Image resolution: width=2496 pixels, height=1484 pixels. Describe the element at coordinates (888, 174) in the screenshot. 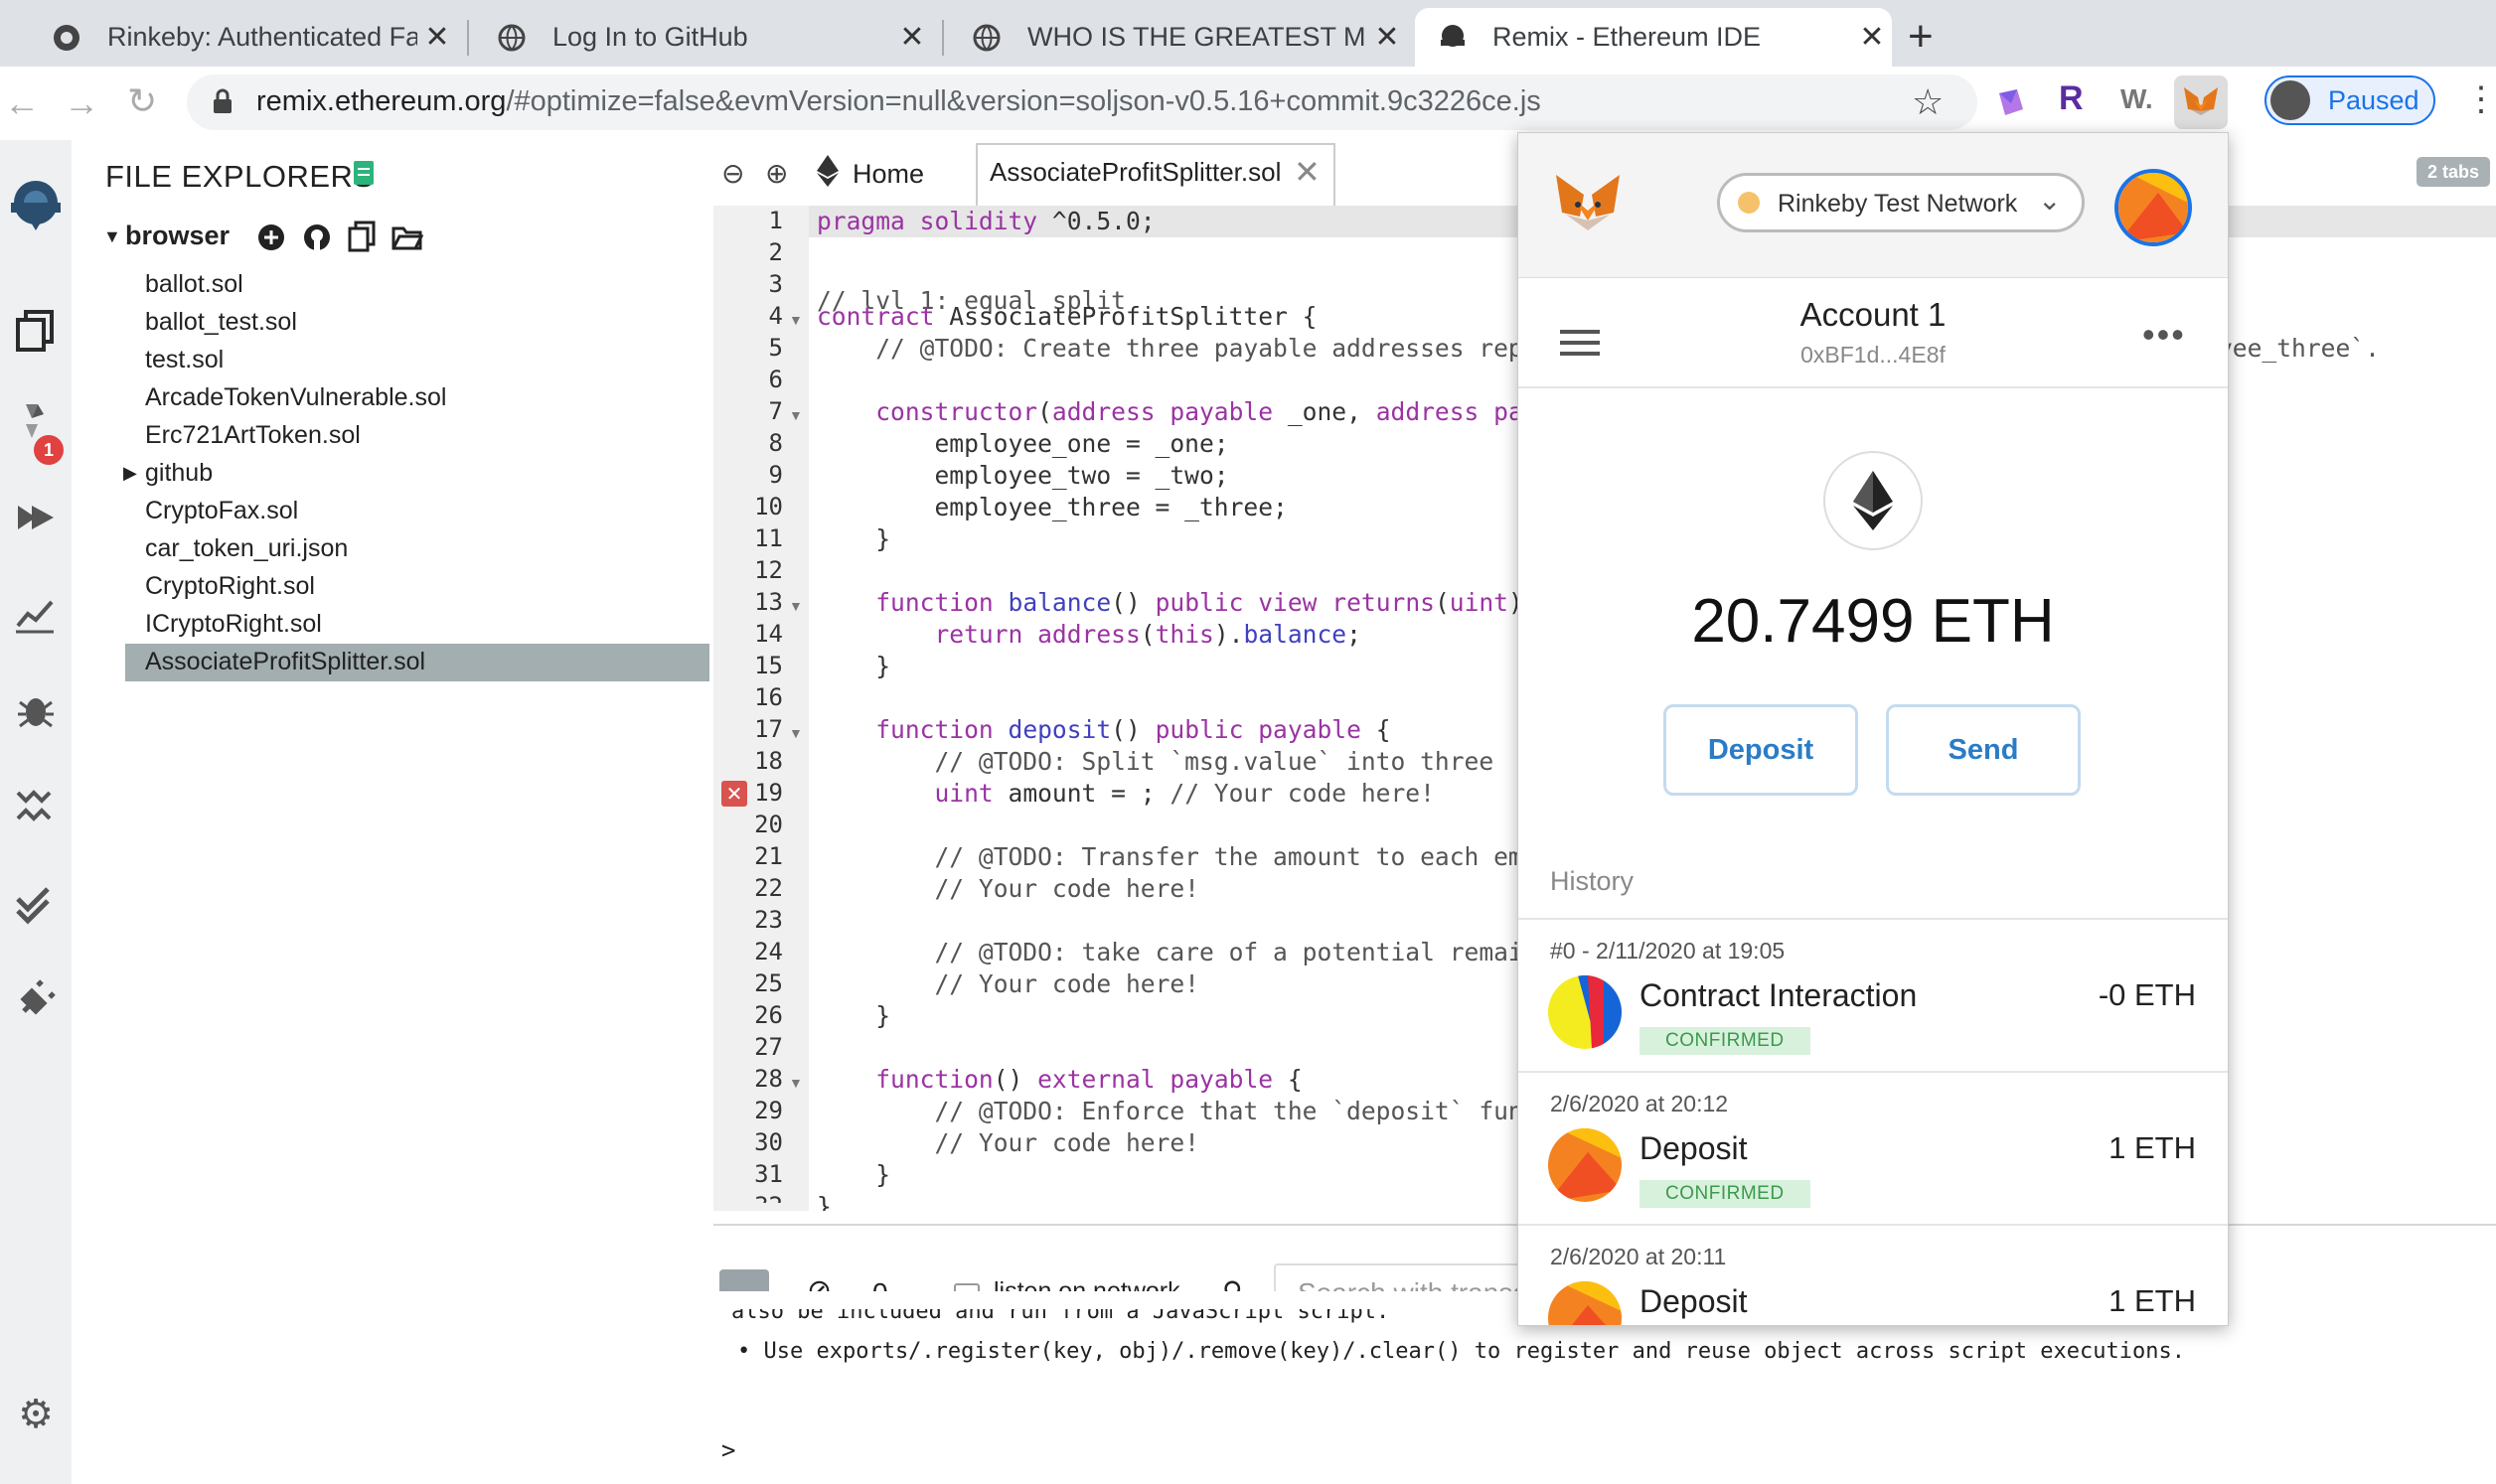

I see `tab-home: Home` at that location.